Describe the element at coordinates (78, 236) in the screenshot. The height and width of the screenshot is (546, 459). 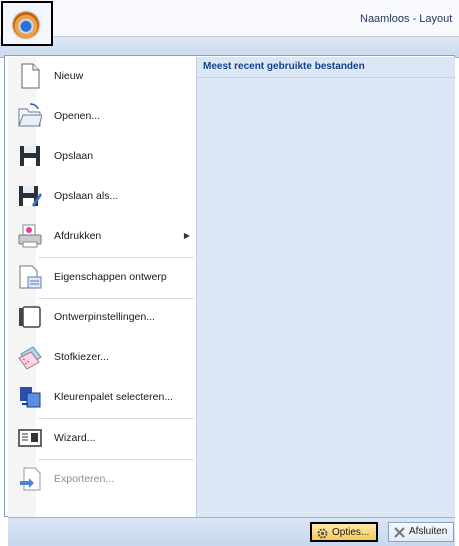
I see `menu-item-label: Afdrukken` at that location.